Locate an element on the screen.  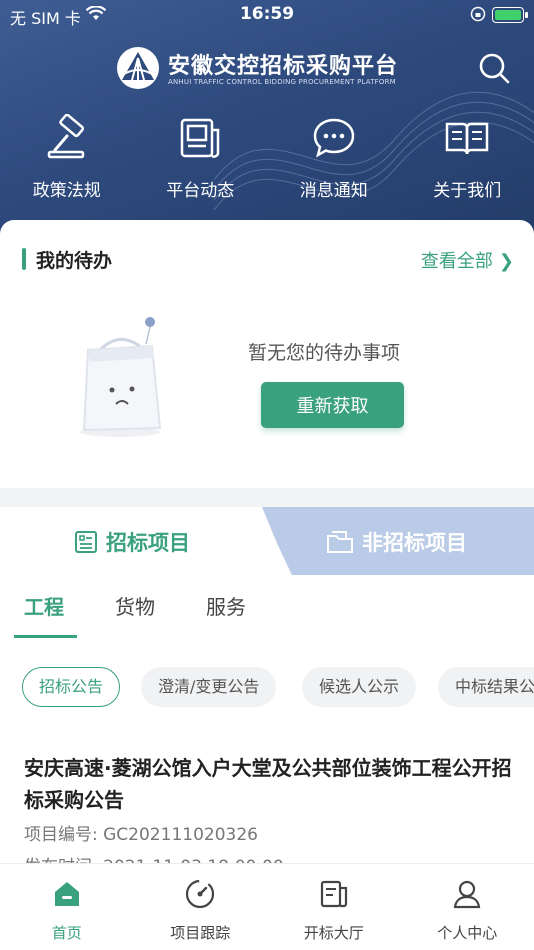
view-all-link: 查看全部 ❯ is located at coordinates (467, 260).